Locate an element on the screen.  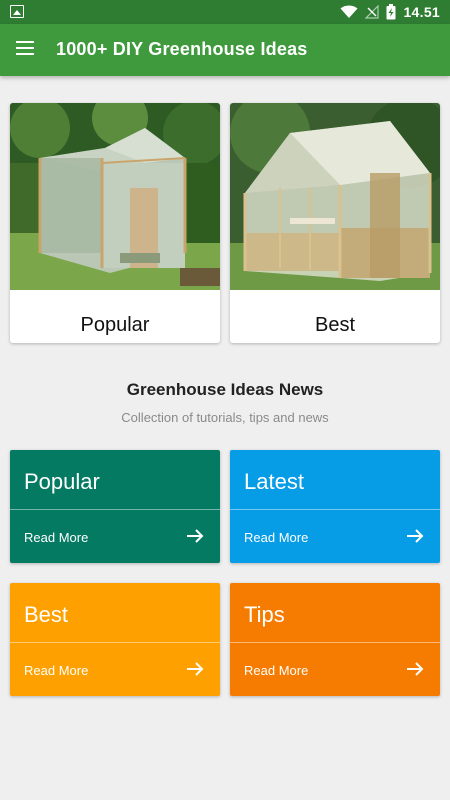
battery-charging-icon is located at coordinates (391, 12).